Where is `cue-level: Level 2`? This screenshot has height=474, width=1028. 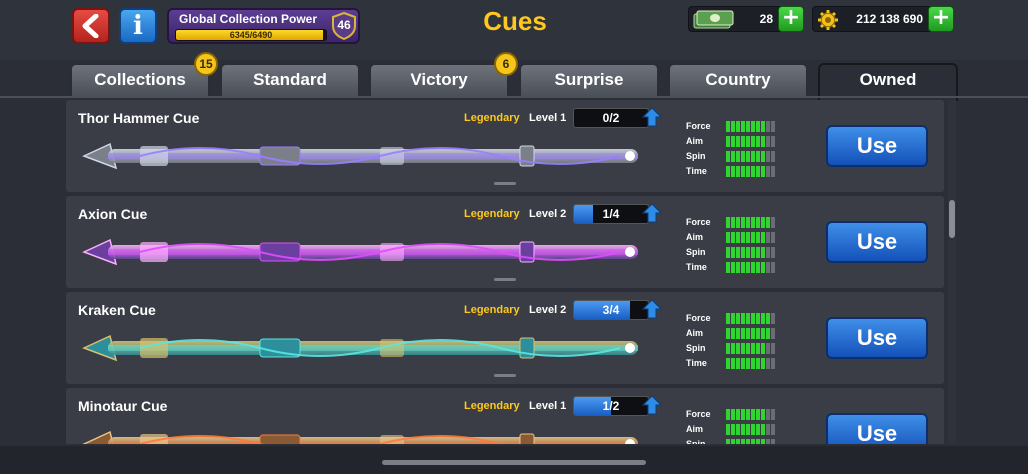
cue-level: Level 2 is located at coordinates (548, 310).